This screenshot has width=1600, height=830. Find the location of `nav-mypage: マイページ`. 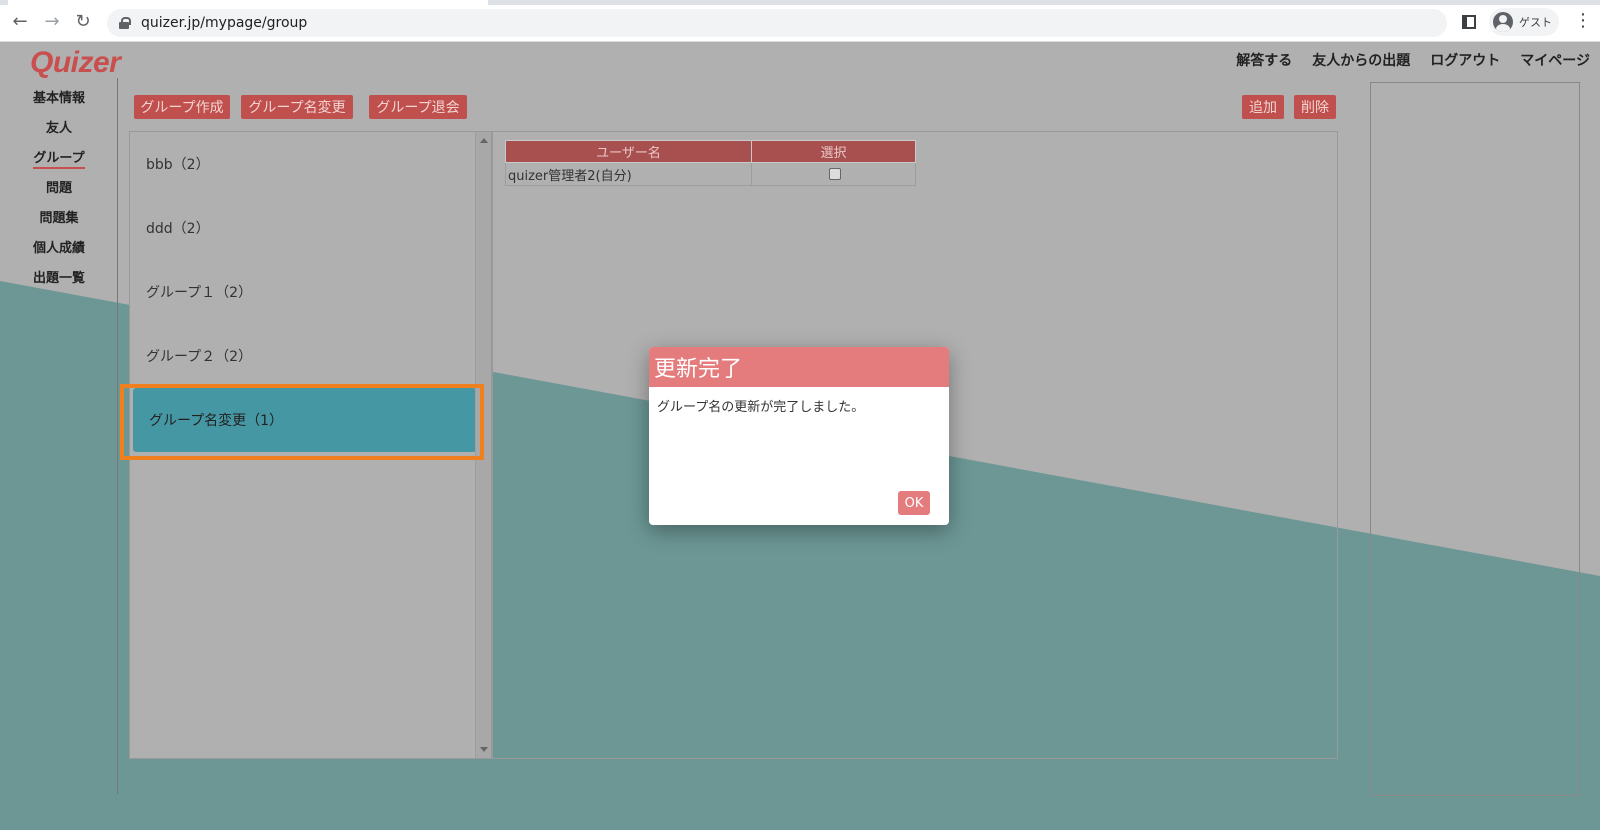

nav-mypage: マイページ is located at coordinates (1555, 60).